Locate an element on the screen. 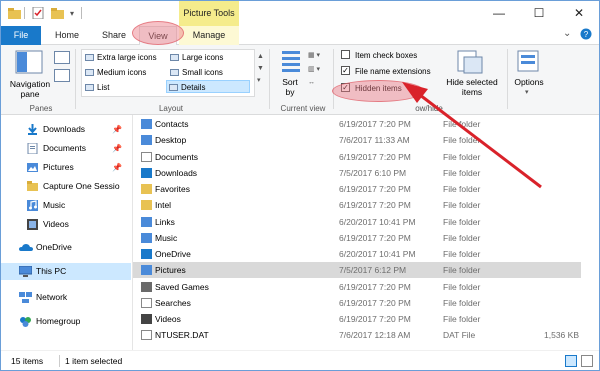 The image size is (600, 371). details-view-toggle-icon is located at coordinates (571, 361).